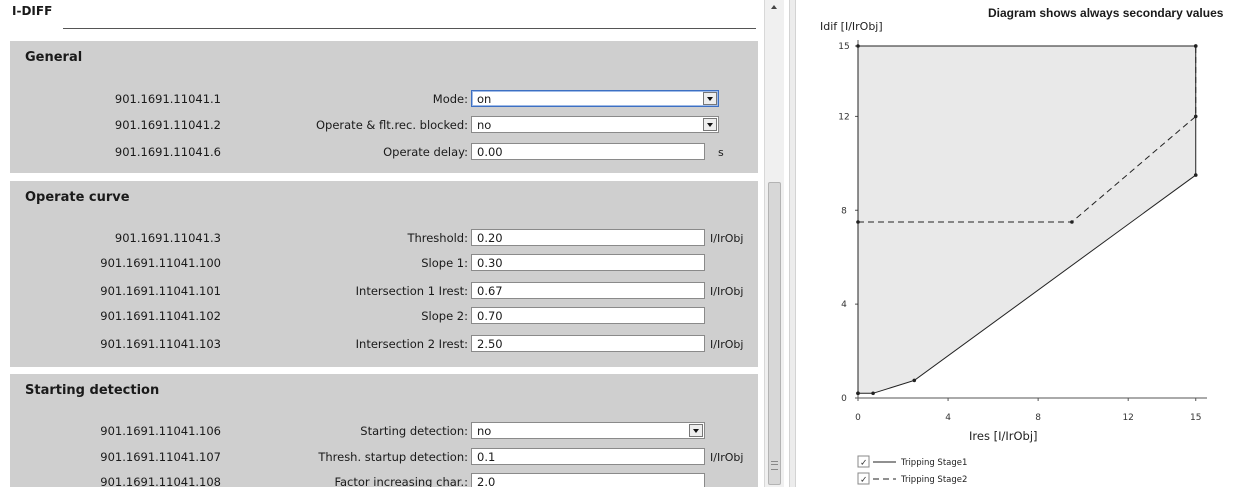 The width and height of the screenshot is (1250, 487). What do you see at coordinates (792, 243) in the screenshot?
I see `pane-divider` at bounding box center [792, 243].